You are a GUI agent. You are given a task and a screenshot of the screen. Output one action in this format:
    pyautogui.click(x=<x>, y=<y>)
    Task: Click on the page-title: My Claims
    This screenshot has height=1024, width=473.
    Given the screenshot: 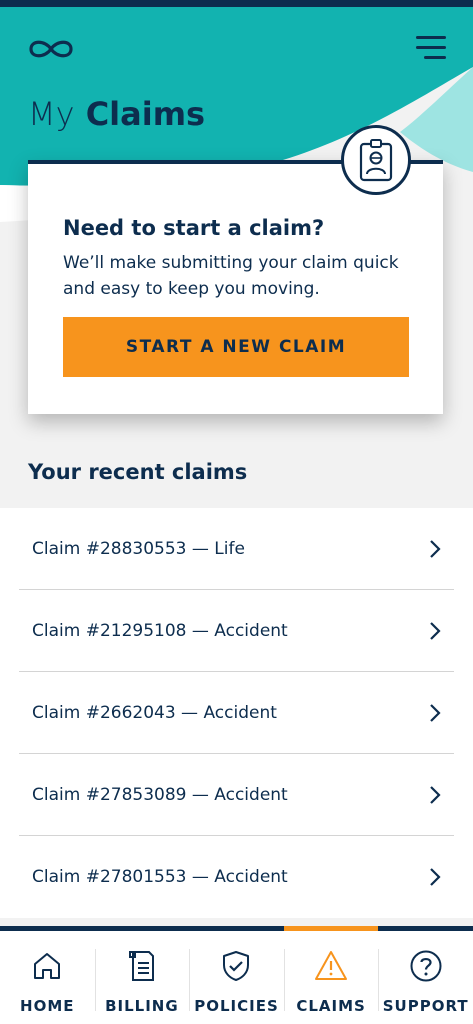 What is the action you would take?
    pyautogui.click(x=116, y=114)
    